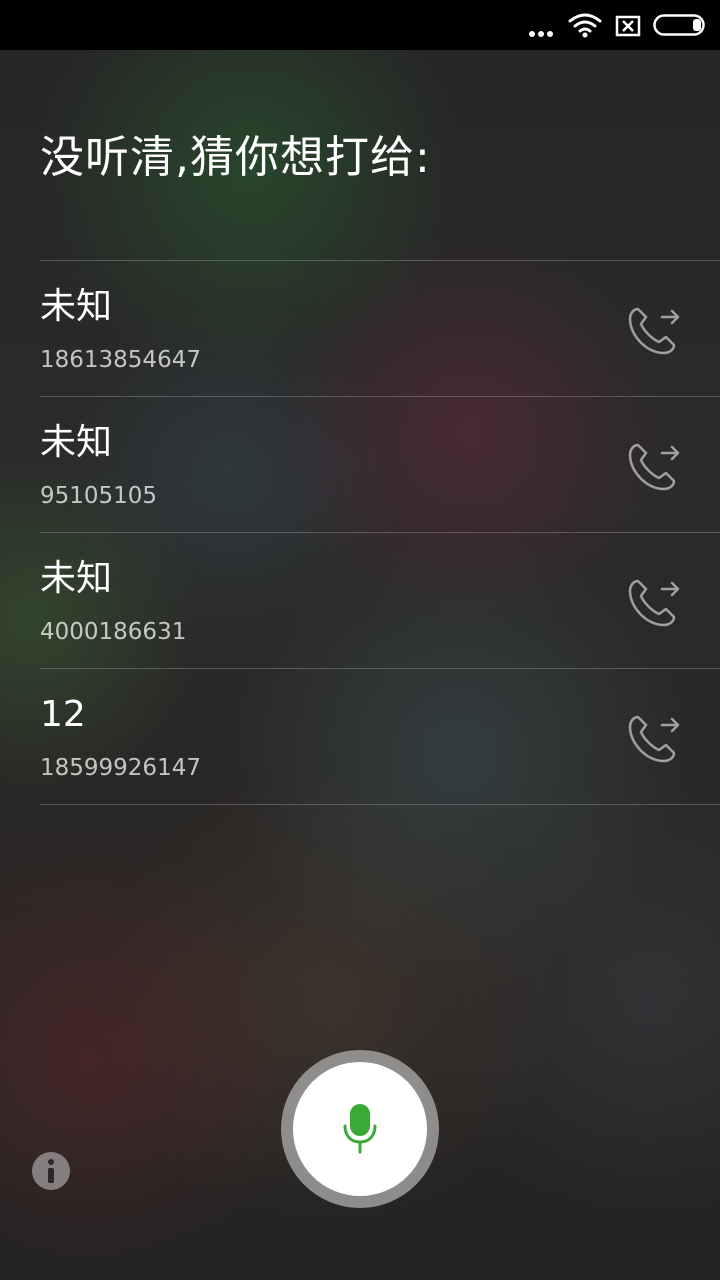  Describe the element at coordinates (235, 157) in the screenshot. I see `prompt-title: 没听清,猜你想打给:` at that location.